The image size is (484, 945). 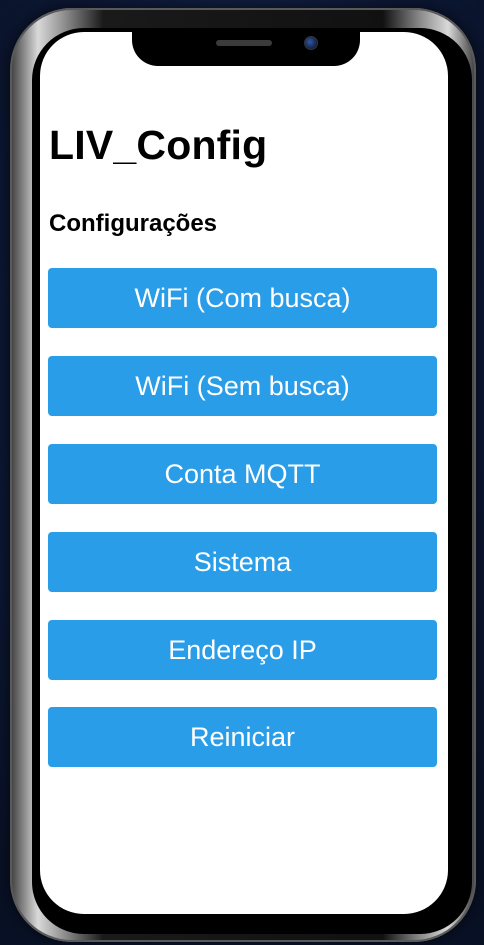 I want to click on earpiece-speaker-icon, so click(x=244, y=43).